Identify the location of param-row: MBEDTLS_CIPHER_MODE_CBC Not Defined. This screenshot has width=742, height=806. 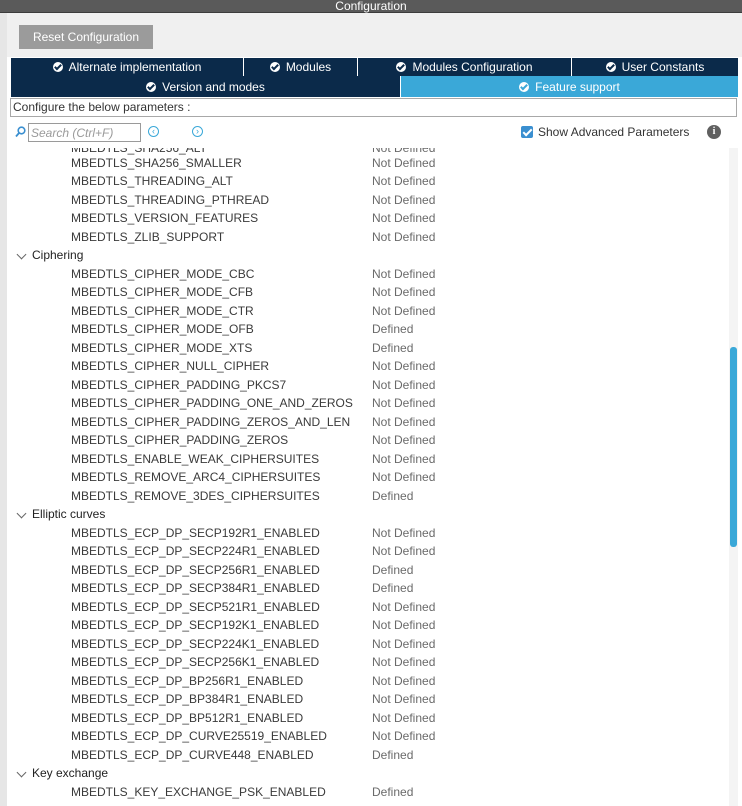
(369, 274).